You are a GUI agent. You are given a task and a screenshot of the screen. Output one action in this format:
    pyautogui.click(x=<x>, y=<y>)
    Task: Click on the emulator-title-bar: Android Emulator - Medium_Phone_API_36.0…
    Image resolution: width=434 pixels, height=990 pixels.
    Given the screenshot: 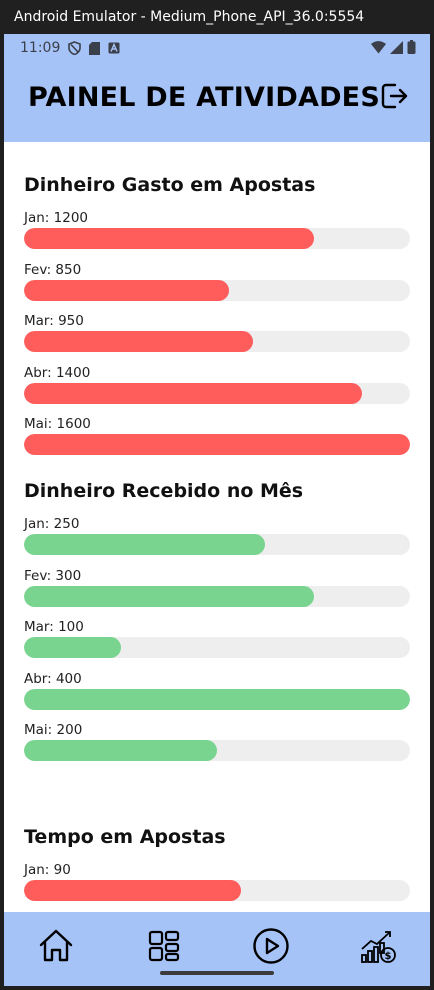 What is the action you would take?
    pyautogui.click(x=217, y=17)
    